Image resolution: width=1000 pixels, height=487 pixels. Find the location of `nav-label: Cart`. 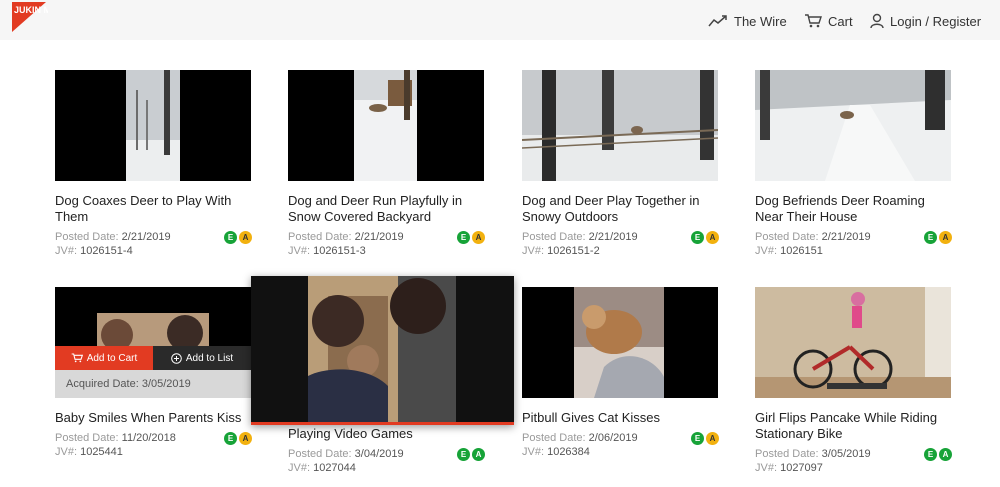

nav-label: Cart is located at coordinates (840, 21).